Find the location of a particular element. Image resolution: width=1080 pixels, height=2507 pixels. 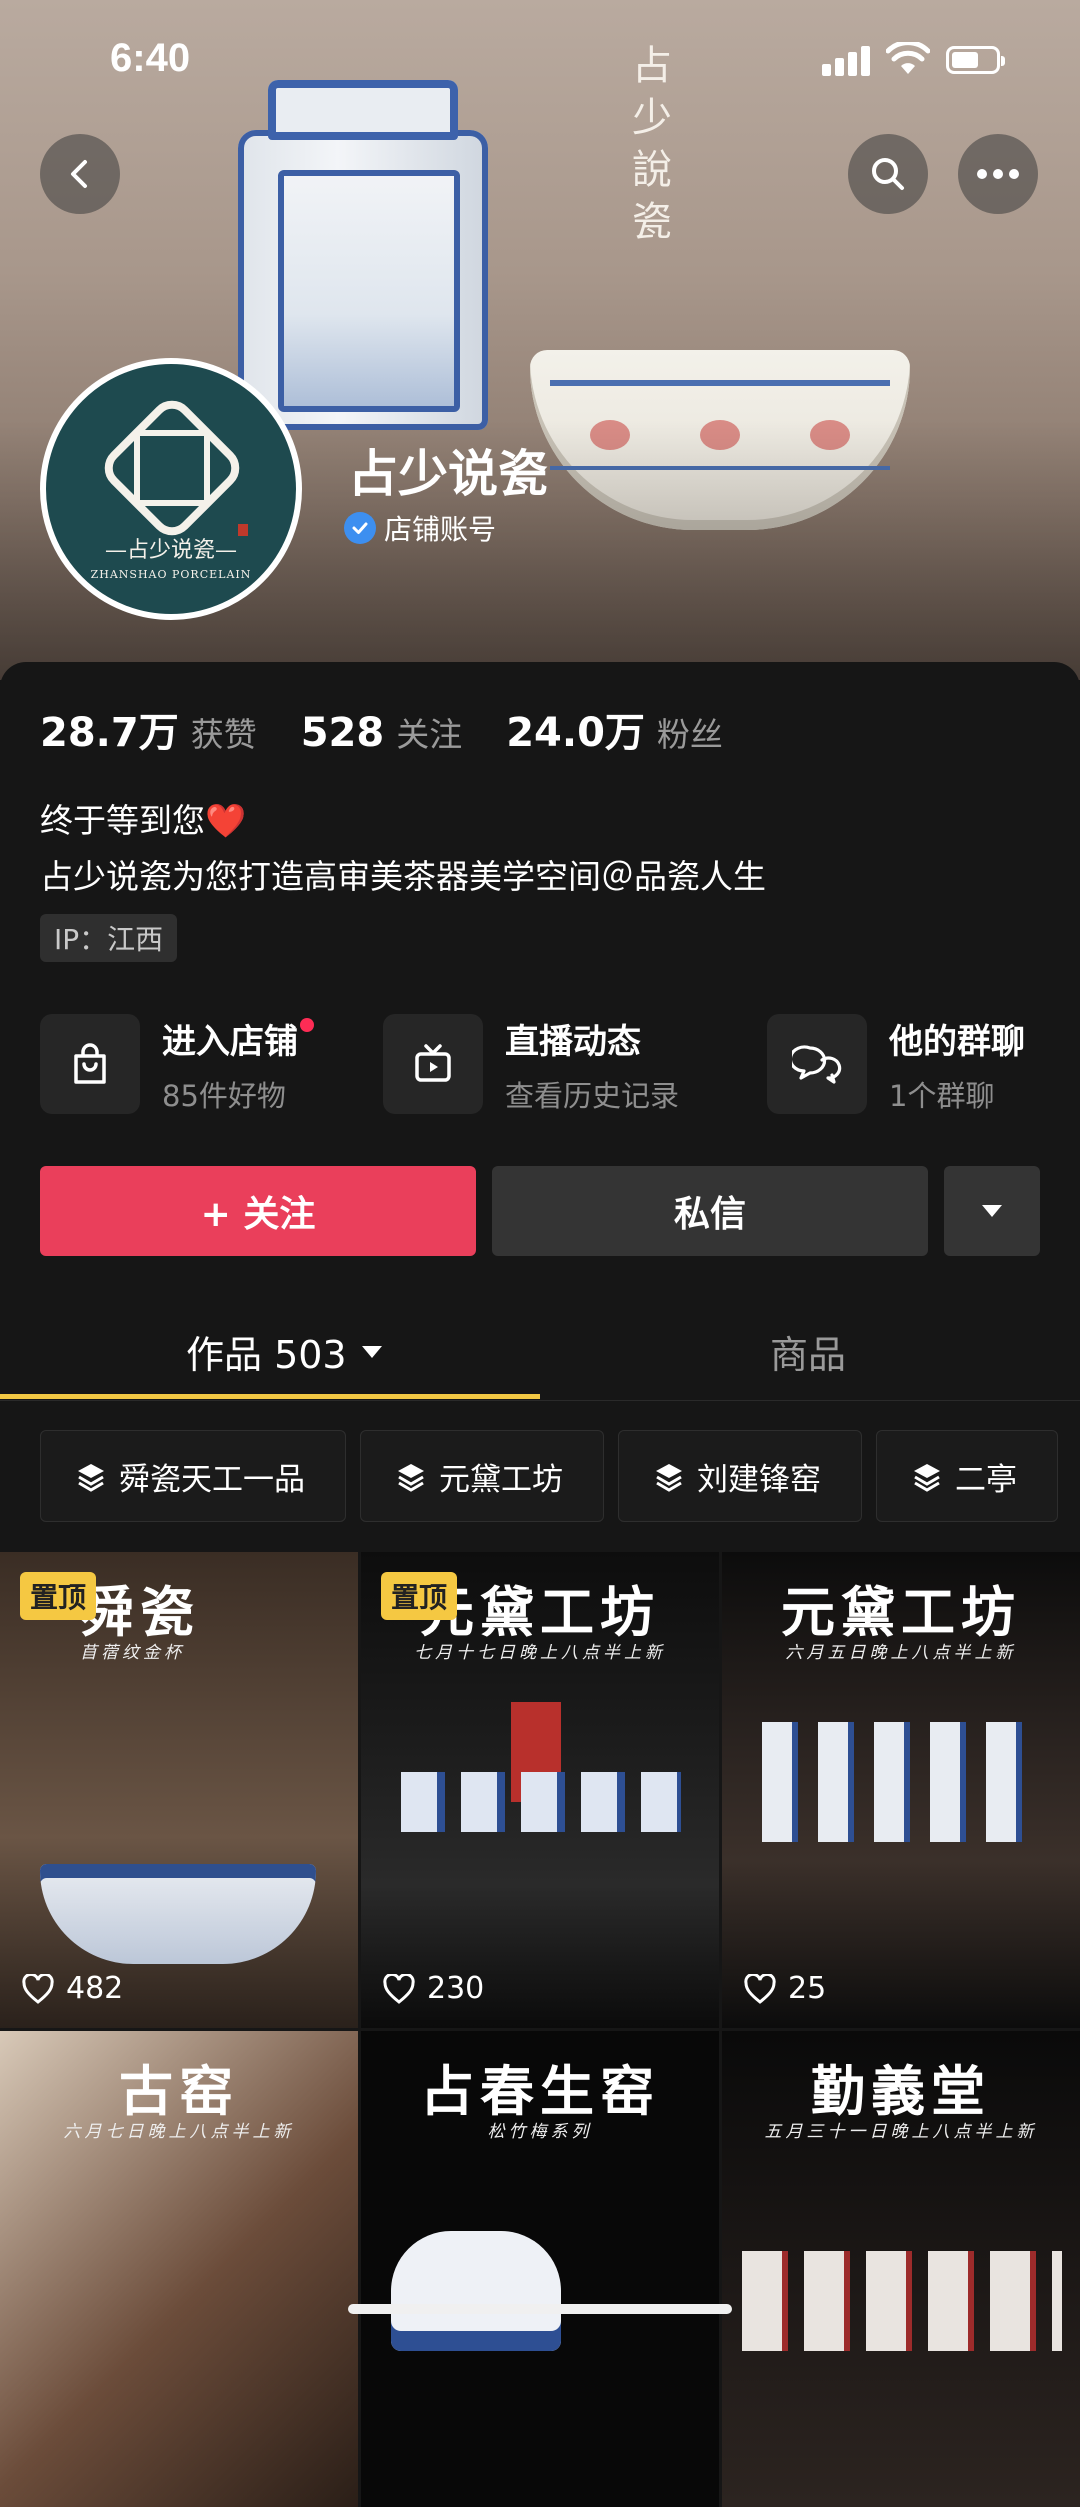

video-title: 古窑 is located at coordinates (179, 2091).